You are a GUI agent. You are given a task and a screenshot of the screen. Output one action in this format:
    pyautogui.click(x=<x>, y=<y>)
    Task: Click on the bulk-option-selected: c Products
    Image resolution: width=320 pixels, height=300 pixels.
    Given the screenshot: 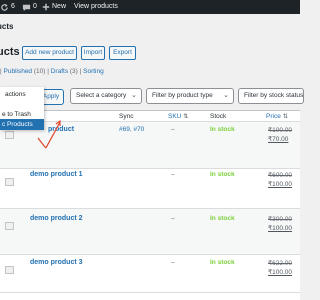 What is the action you would take?
    pyautogui.click(x=22, y=124)
    